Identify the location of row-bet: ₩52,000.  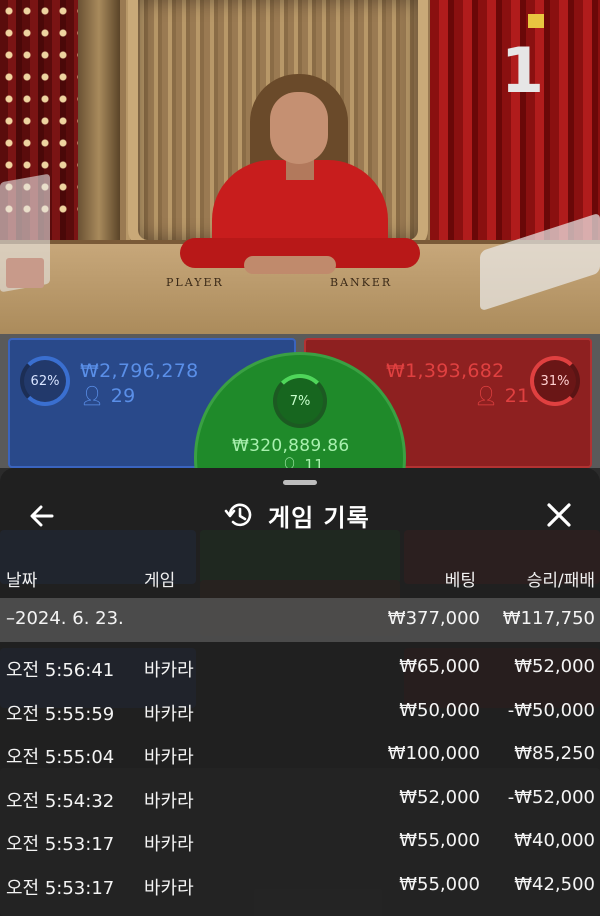
(439, 797).